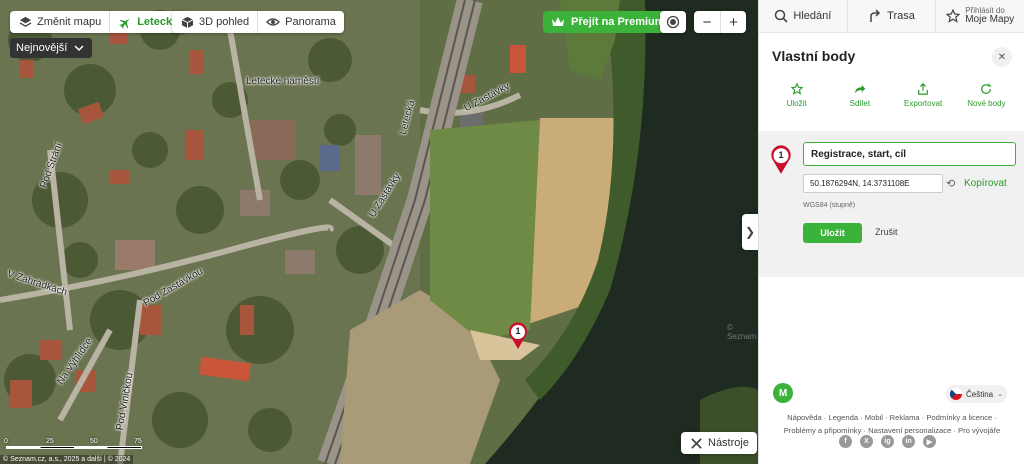 The height and width of the screenshot is (464, 1024). I want to click on login-big-label: Moje Mapy, so click(990, 19).